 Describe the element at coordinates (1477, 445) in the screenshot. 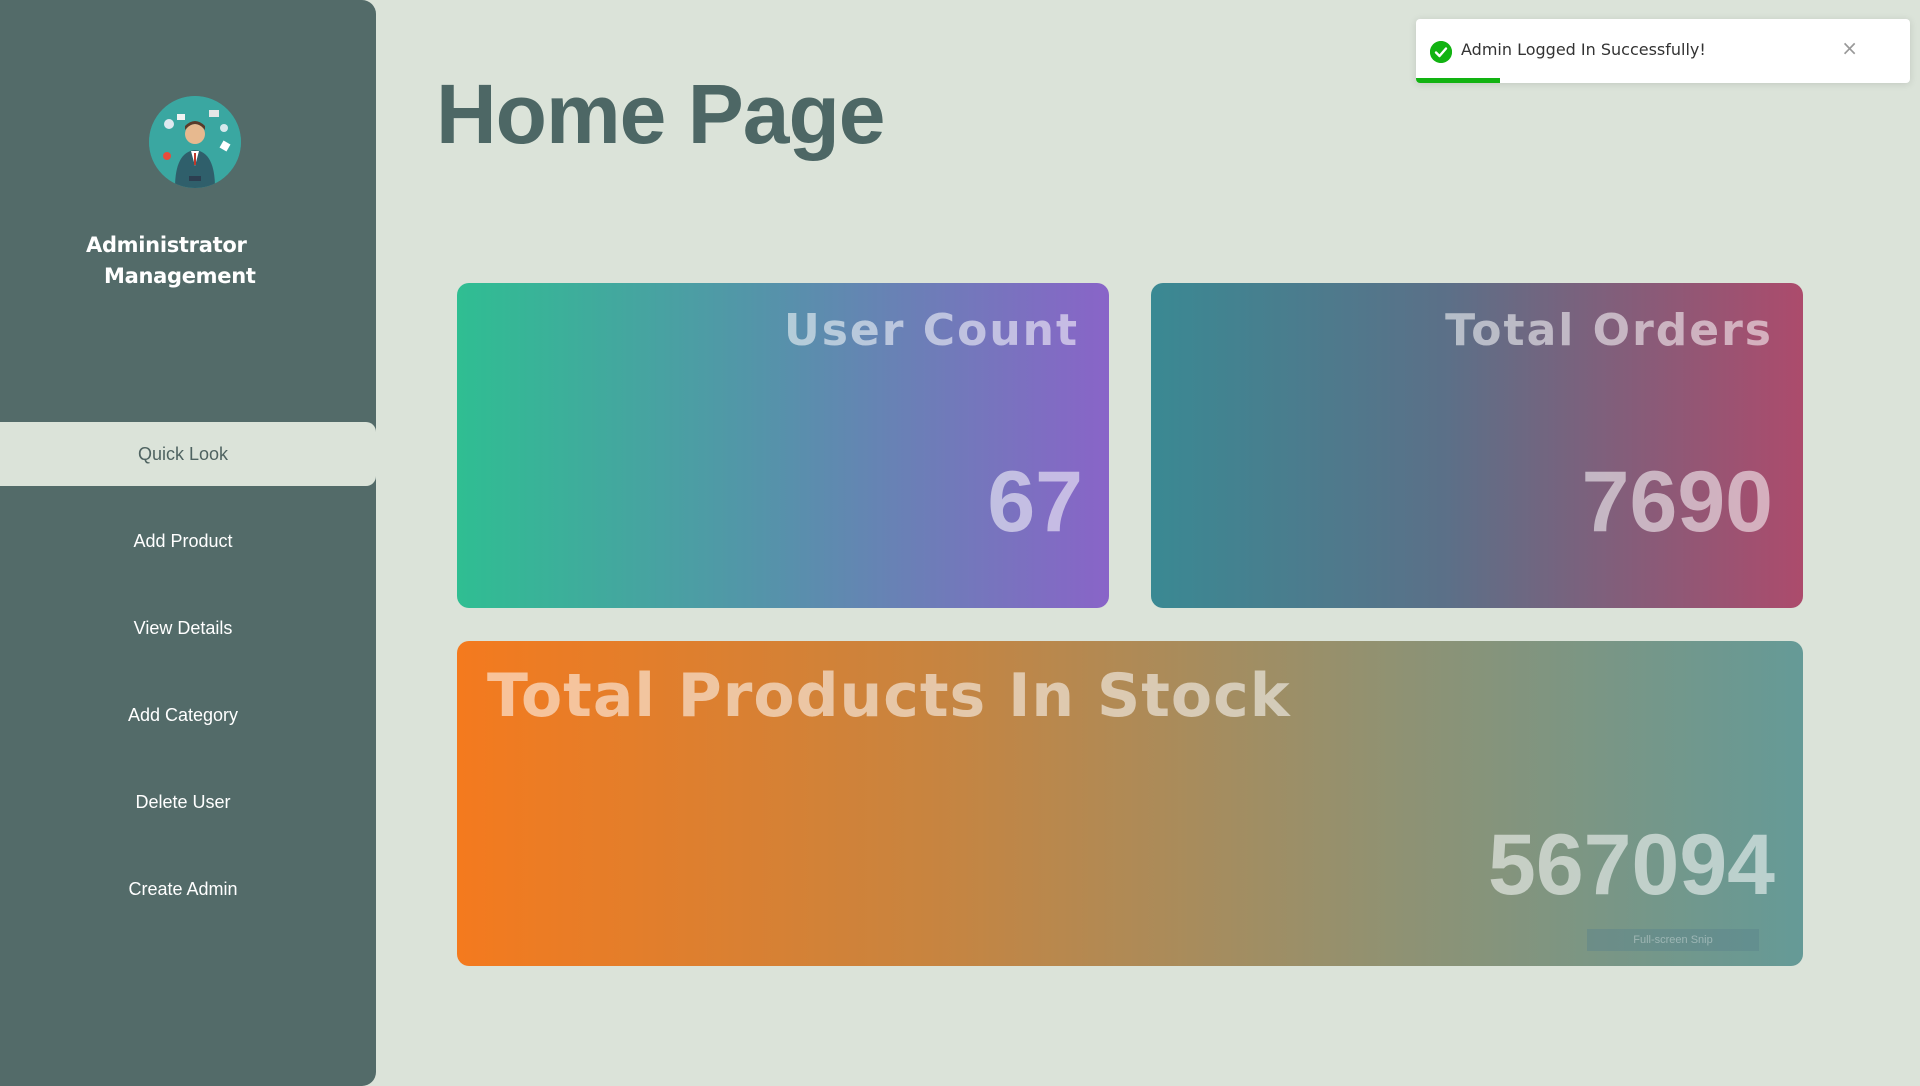

I see `total-orders-card: Total Orders 7690` at that location.